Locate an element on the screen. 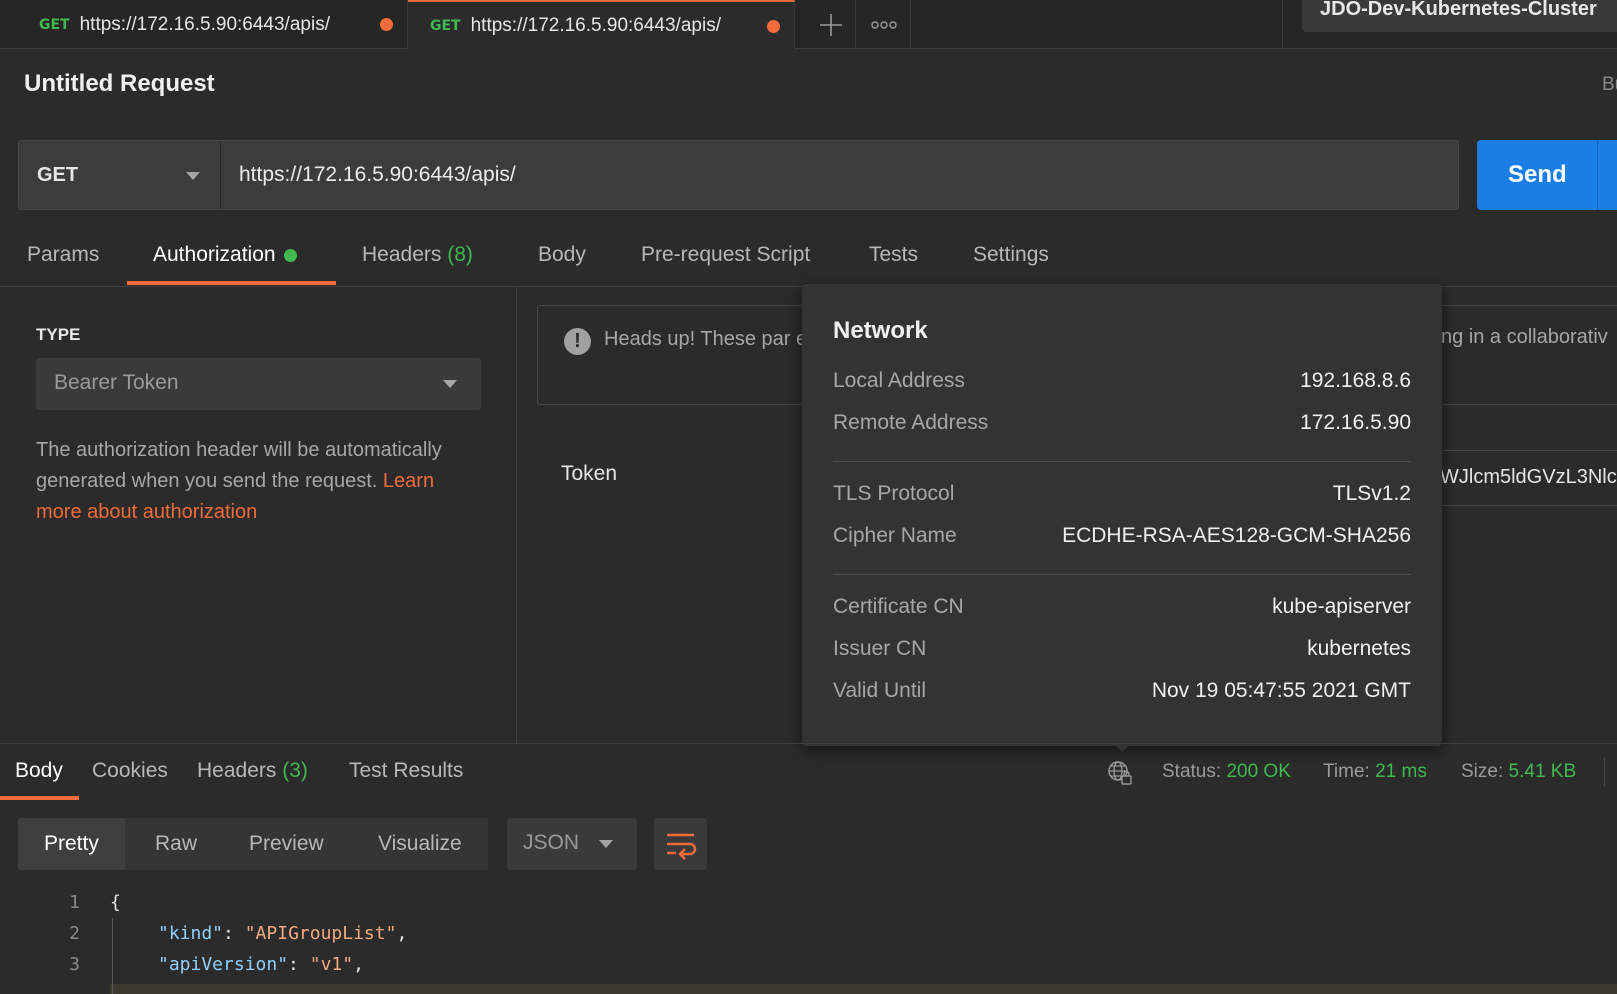 The width and height of the screenshot is (1617, 994). row-value: 192.168.8.6 is located at coordinates (1355, 380).